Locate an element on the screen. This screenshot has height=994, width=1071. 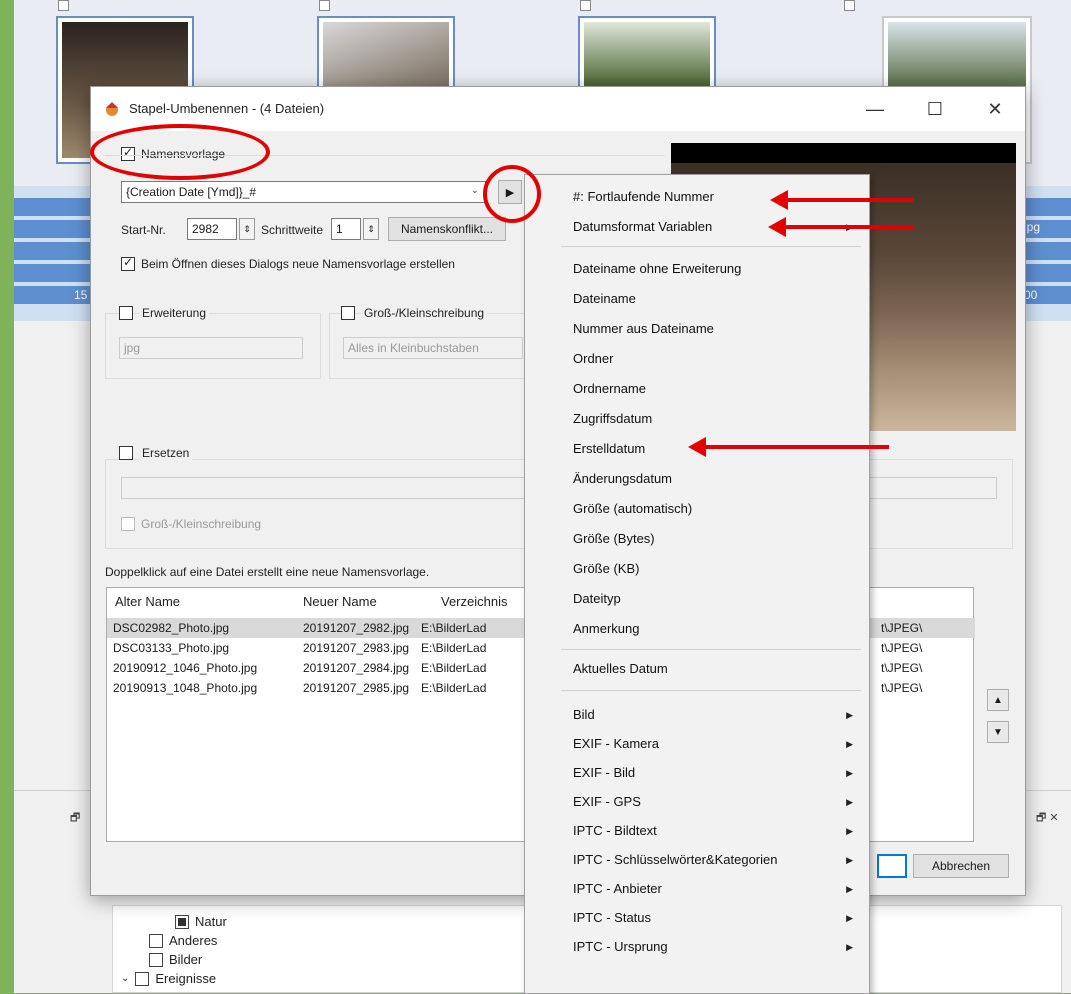
cancel-button: Abbrechen is located at coordinates (961, 866).